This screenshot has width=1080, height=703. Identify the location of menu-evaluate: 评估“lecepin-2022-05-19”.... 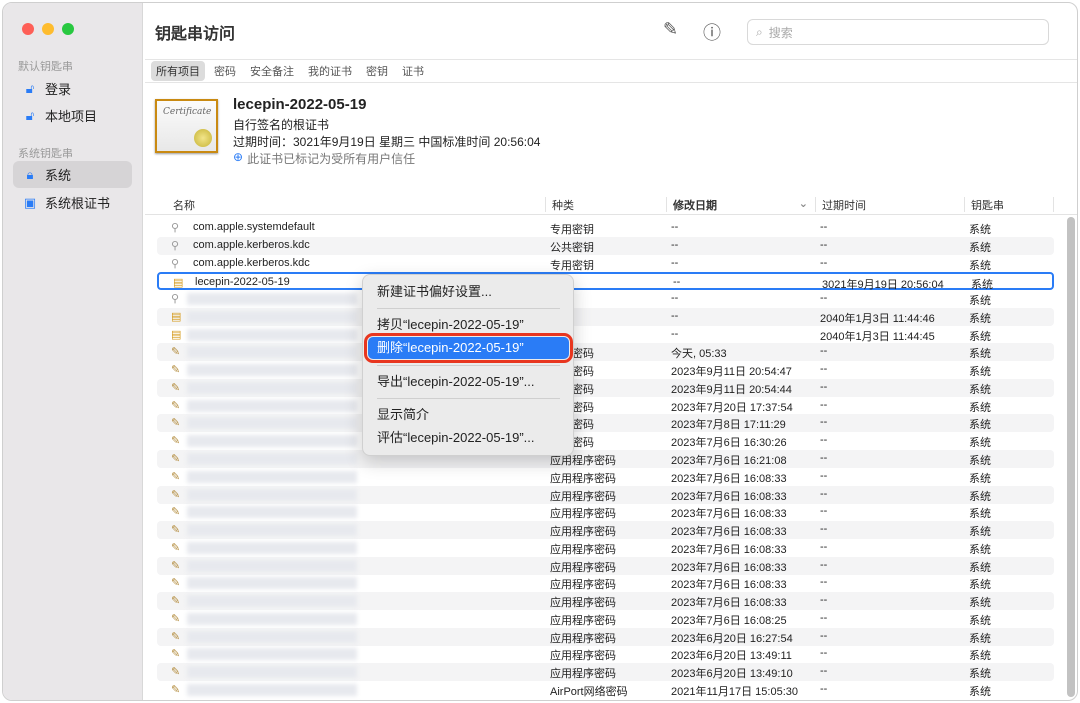
(468, 438).